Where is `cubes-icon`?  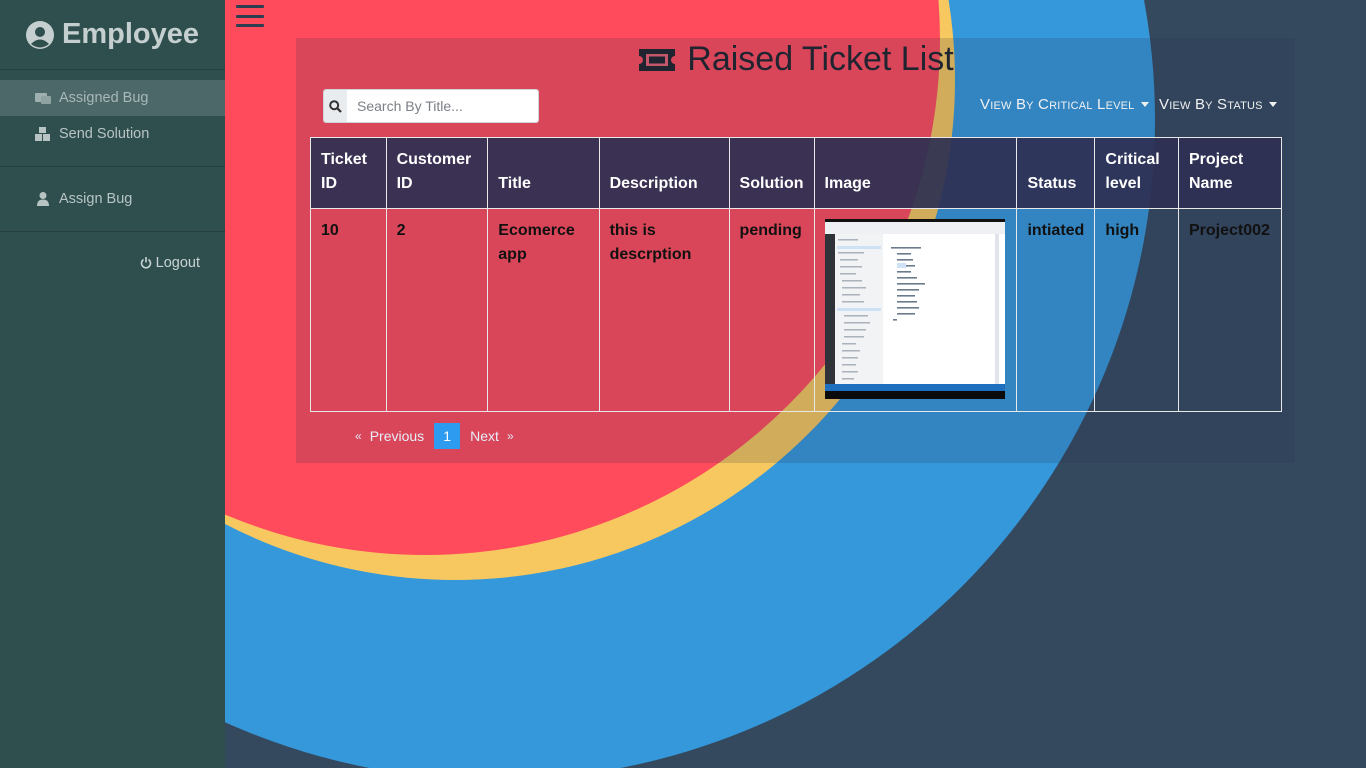
cubes-icon is located at coordinates (42, 134).